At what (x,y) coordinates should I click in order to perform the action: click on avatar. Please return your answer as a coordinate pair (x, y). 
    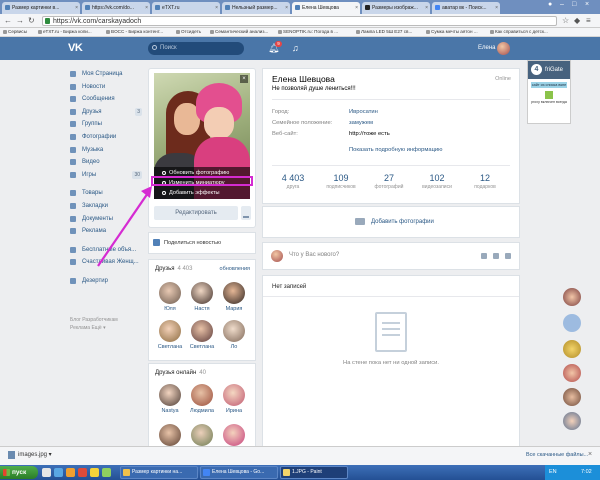
    Looking at the image, I should click on (503, 48).